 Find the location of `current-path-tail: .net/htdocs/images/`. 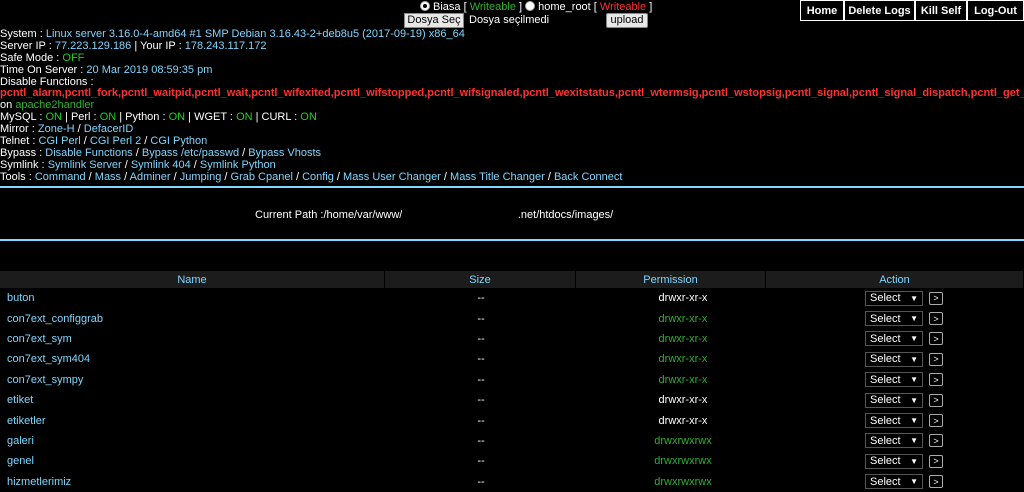

current-path-tail: .net/htdocs/images/ is located at coordinates (565, 215).